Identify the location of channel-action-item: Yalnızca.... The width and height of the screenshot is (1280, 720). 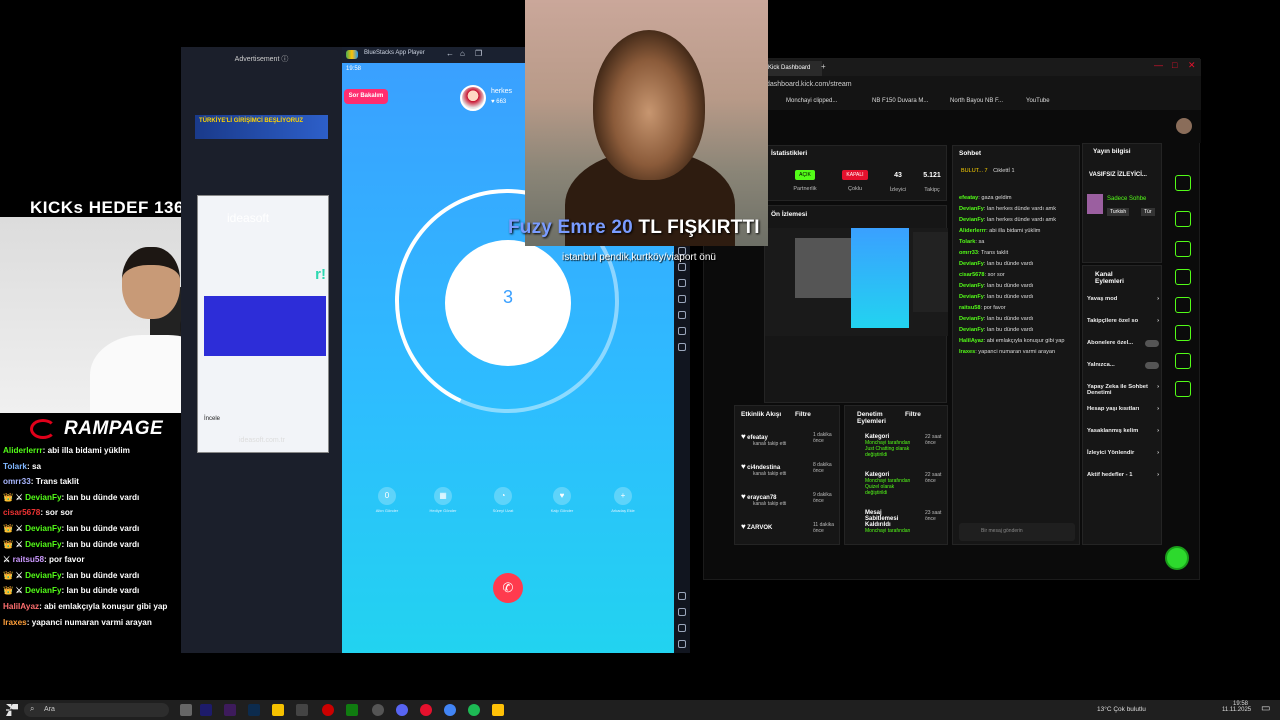
(1123, 365).